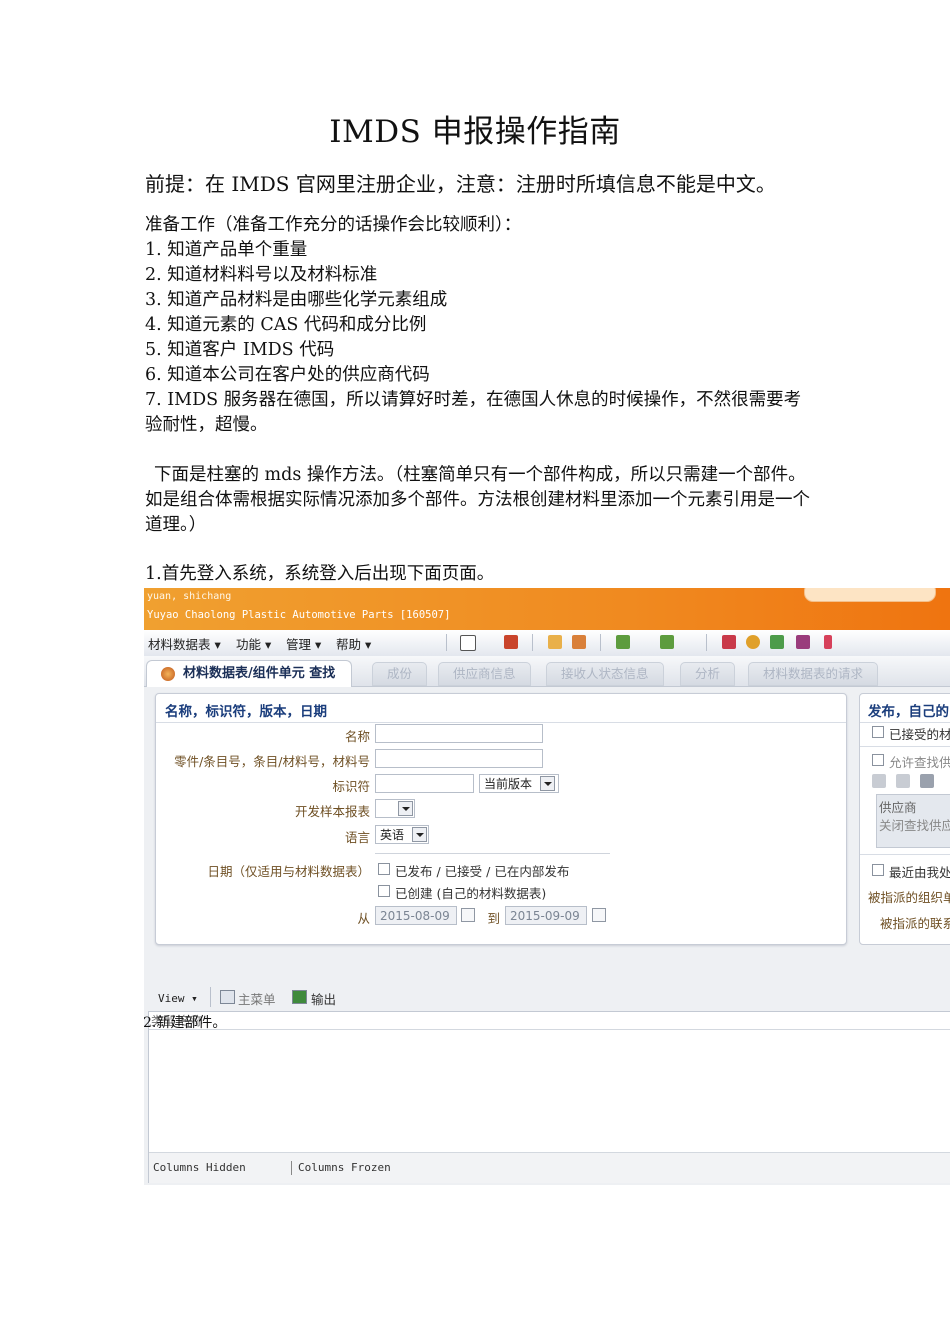  What do you see at coordinates (915, 923) in the screenshot?
I see `assigned-contact-label: 被指派的联系` at bounding box center [915, 923].